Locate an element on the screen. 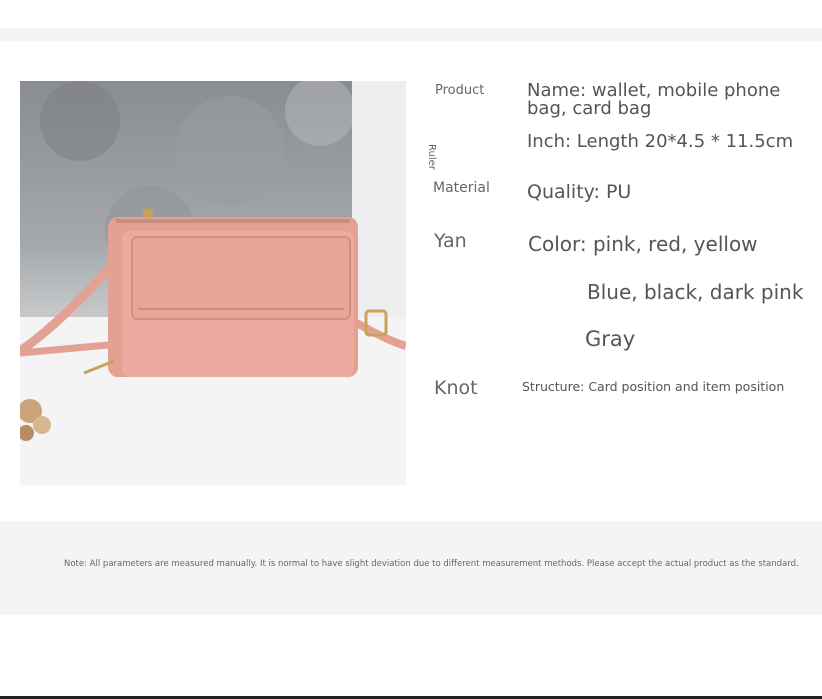  color-value-line3: Gray is located at coordinates (610, 339).